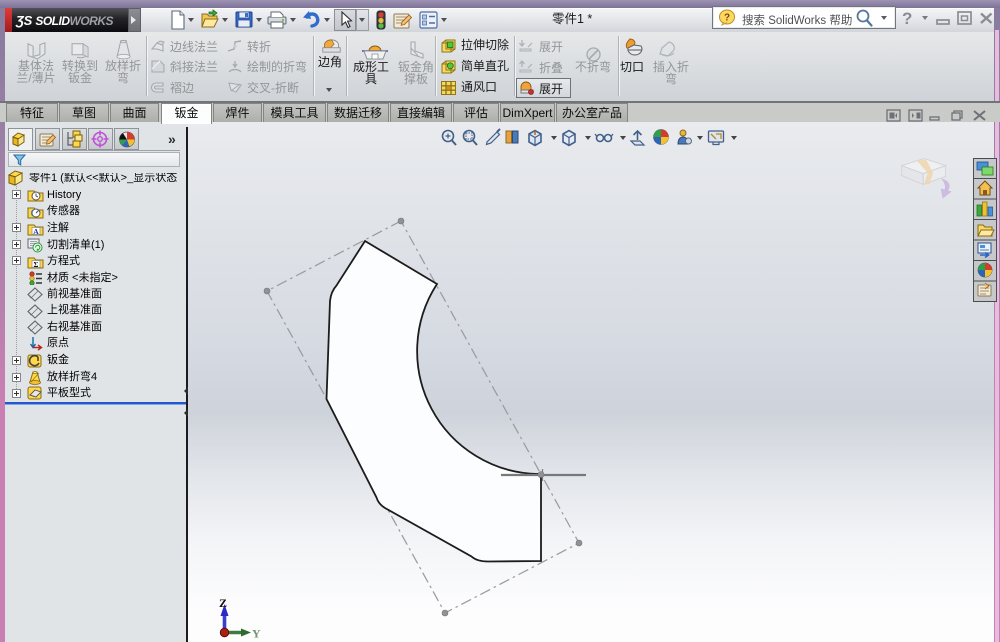  I want to click on svg-text: Y, so click(256, 634).